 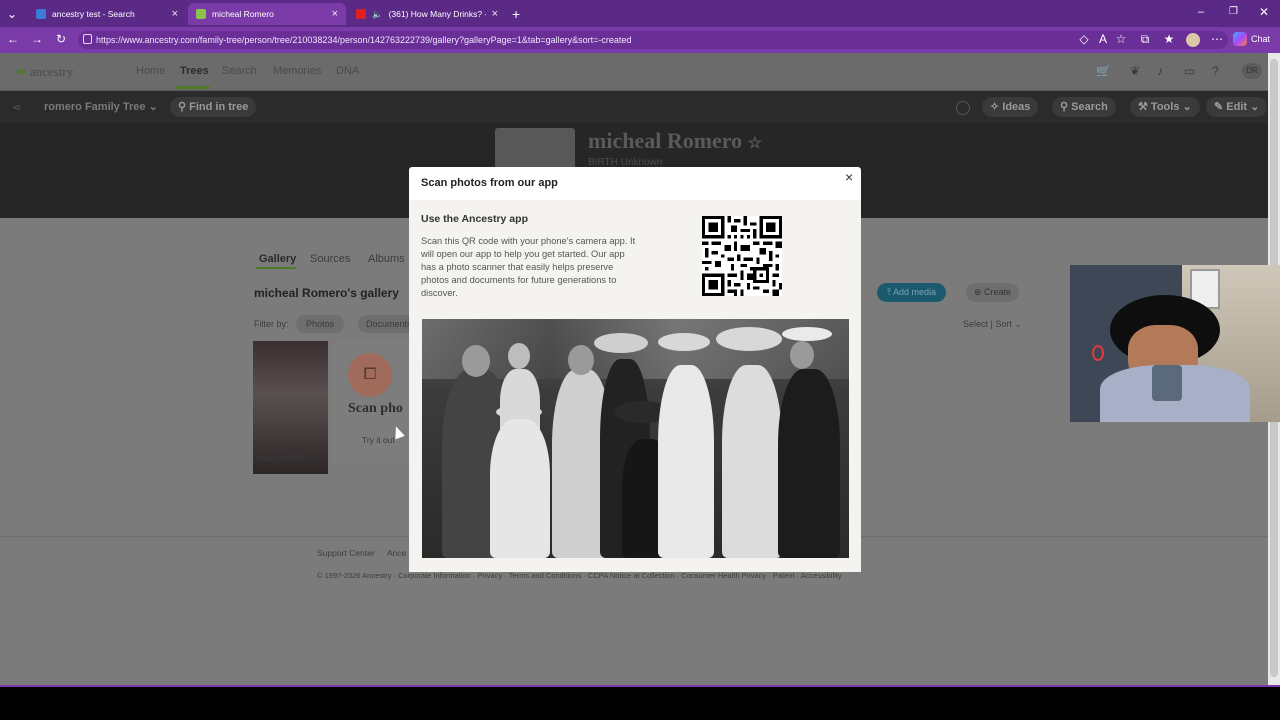 I want to click on nav-trees: Trees, so click(x=194, y=71).